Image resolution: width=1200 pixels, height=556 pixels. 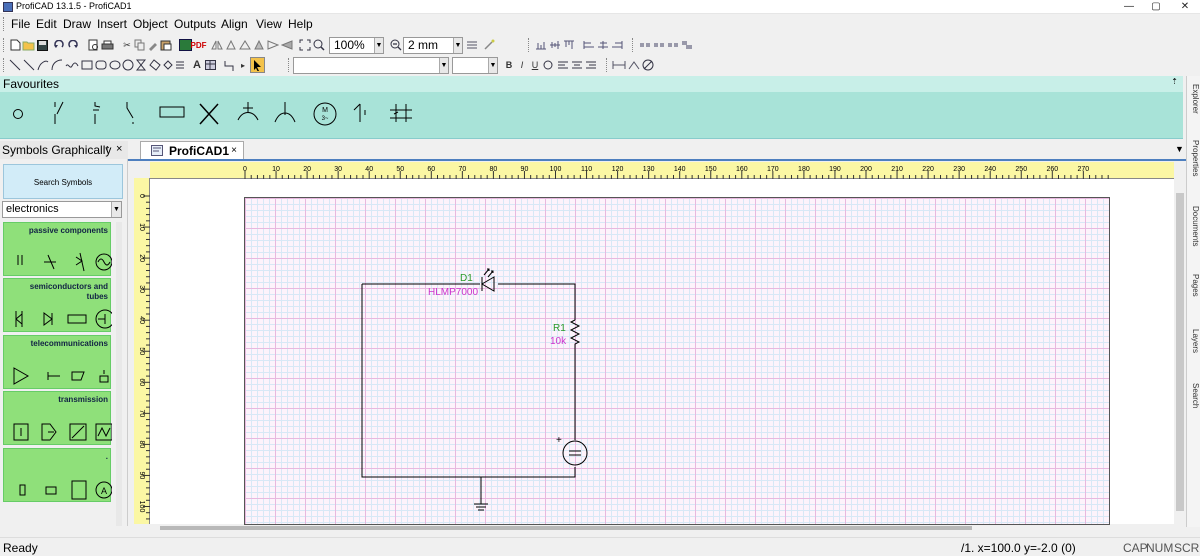 I want to click on snap-magic-icon, so click(x=489, y=45).